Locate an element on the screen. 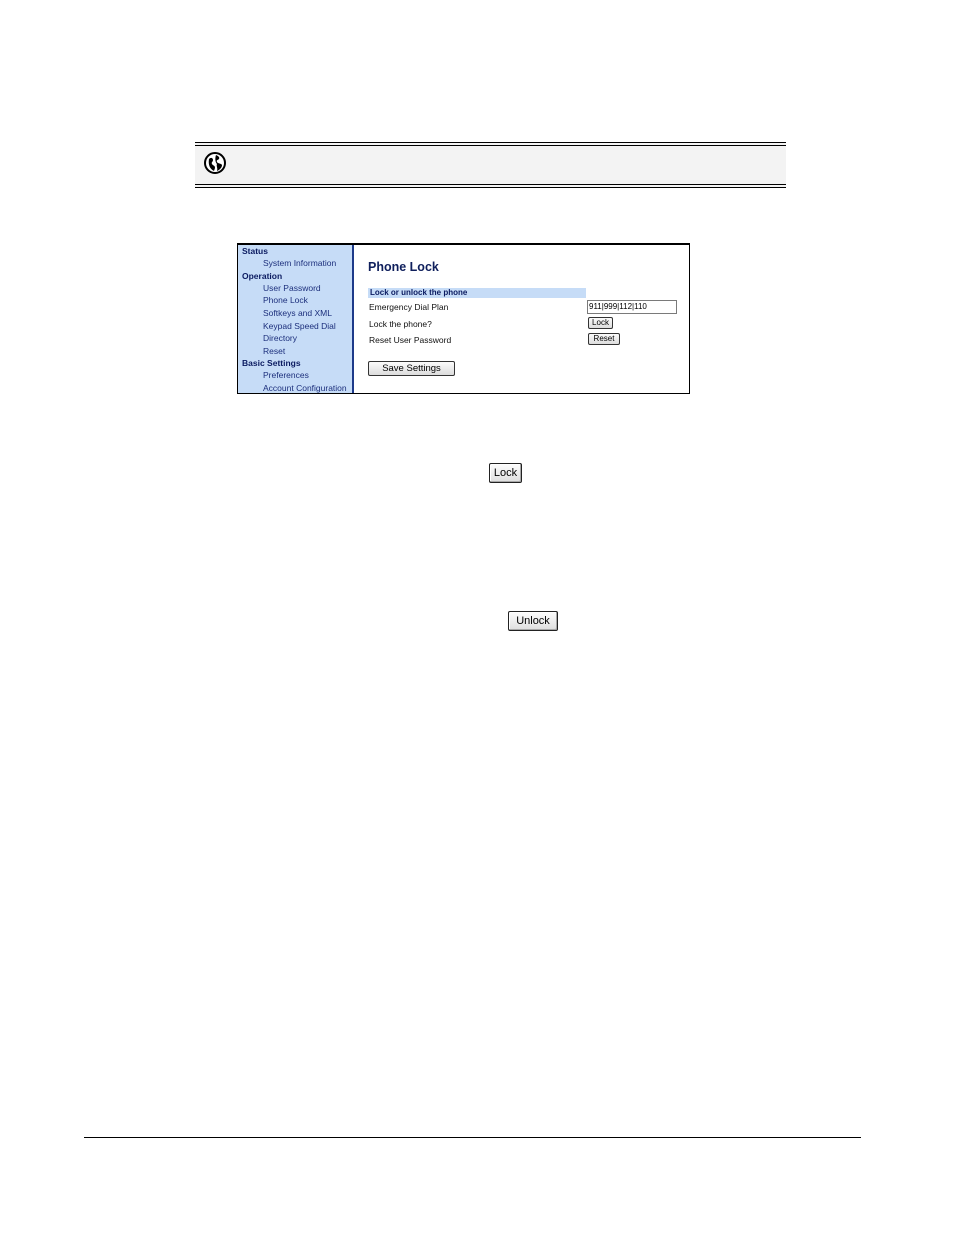 Image resolution: width=954 pixels, height=1235 pixels. footer-divider is located at coordinates (472, 1137).